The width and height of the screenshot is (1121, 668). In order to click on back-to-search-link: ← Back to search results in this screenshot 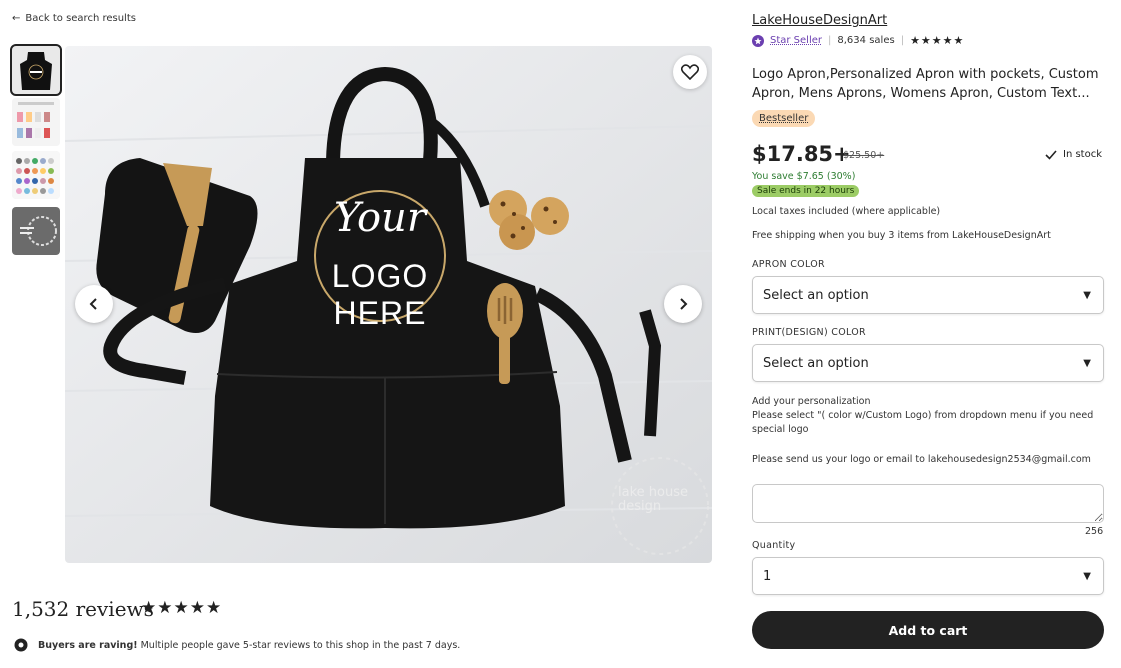, I will do `click(74, 18)`.